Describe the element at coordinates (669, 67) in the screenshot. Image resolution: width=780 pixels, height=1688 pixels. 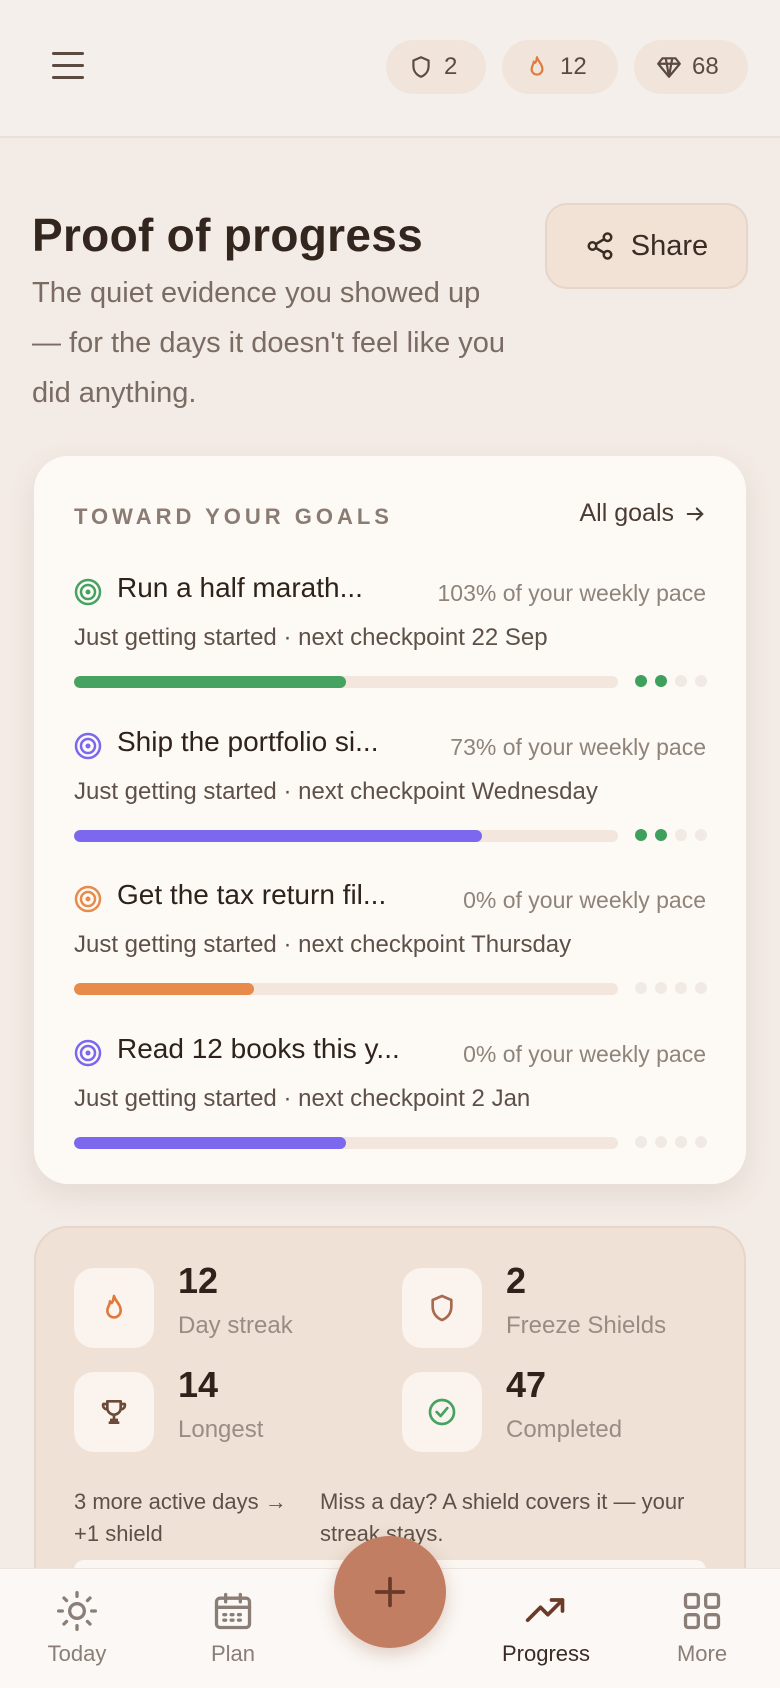
I see `diamond-icon` at that location.